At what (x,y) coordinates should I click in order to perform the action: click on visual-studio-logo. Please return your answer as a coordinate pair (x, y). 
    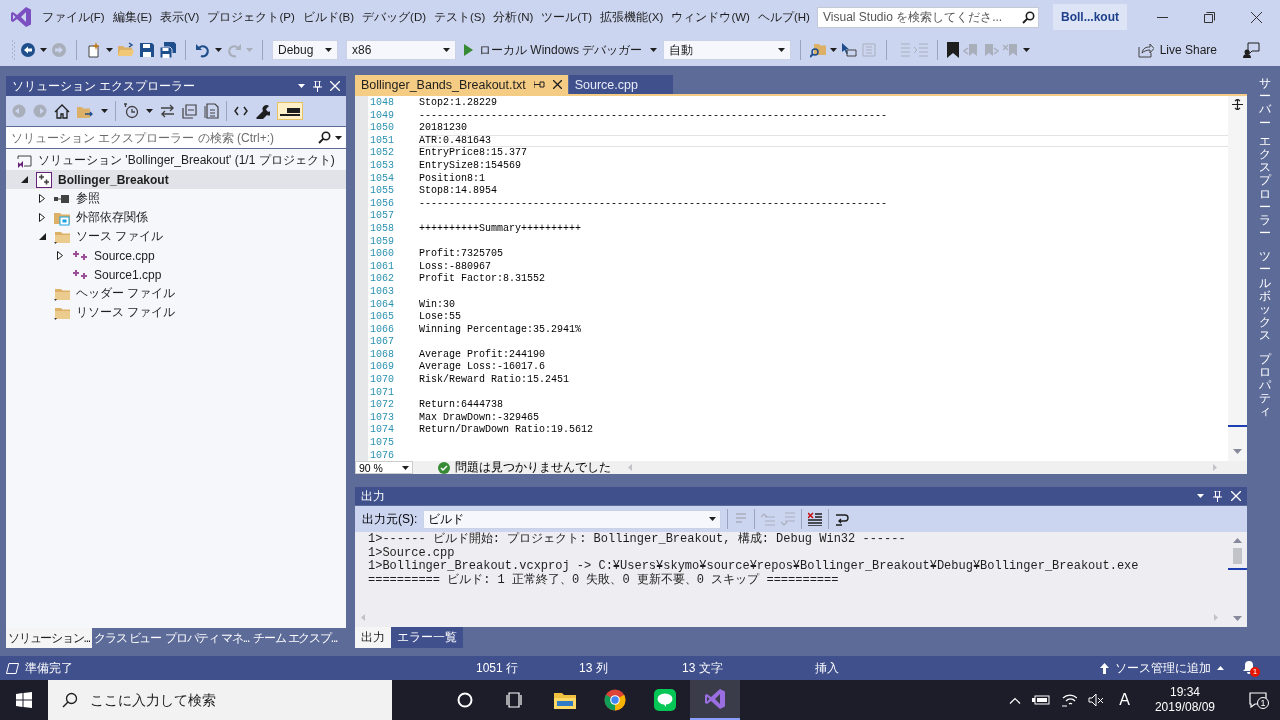
    Looking at the image, I should click on (21, 17).